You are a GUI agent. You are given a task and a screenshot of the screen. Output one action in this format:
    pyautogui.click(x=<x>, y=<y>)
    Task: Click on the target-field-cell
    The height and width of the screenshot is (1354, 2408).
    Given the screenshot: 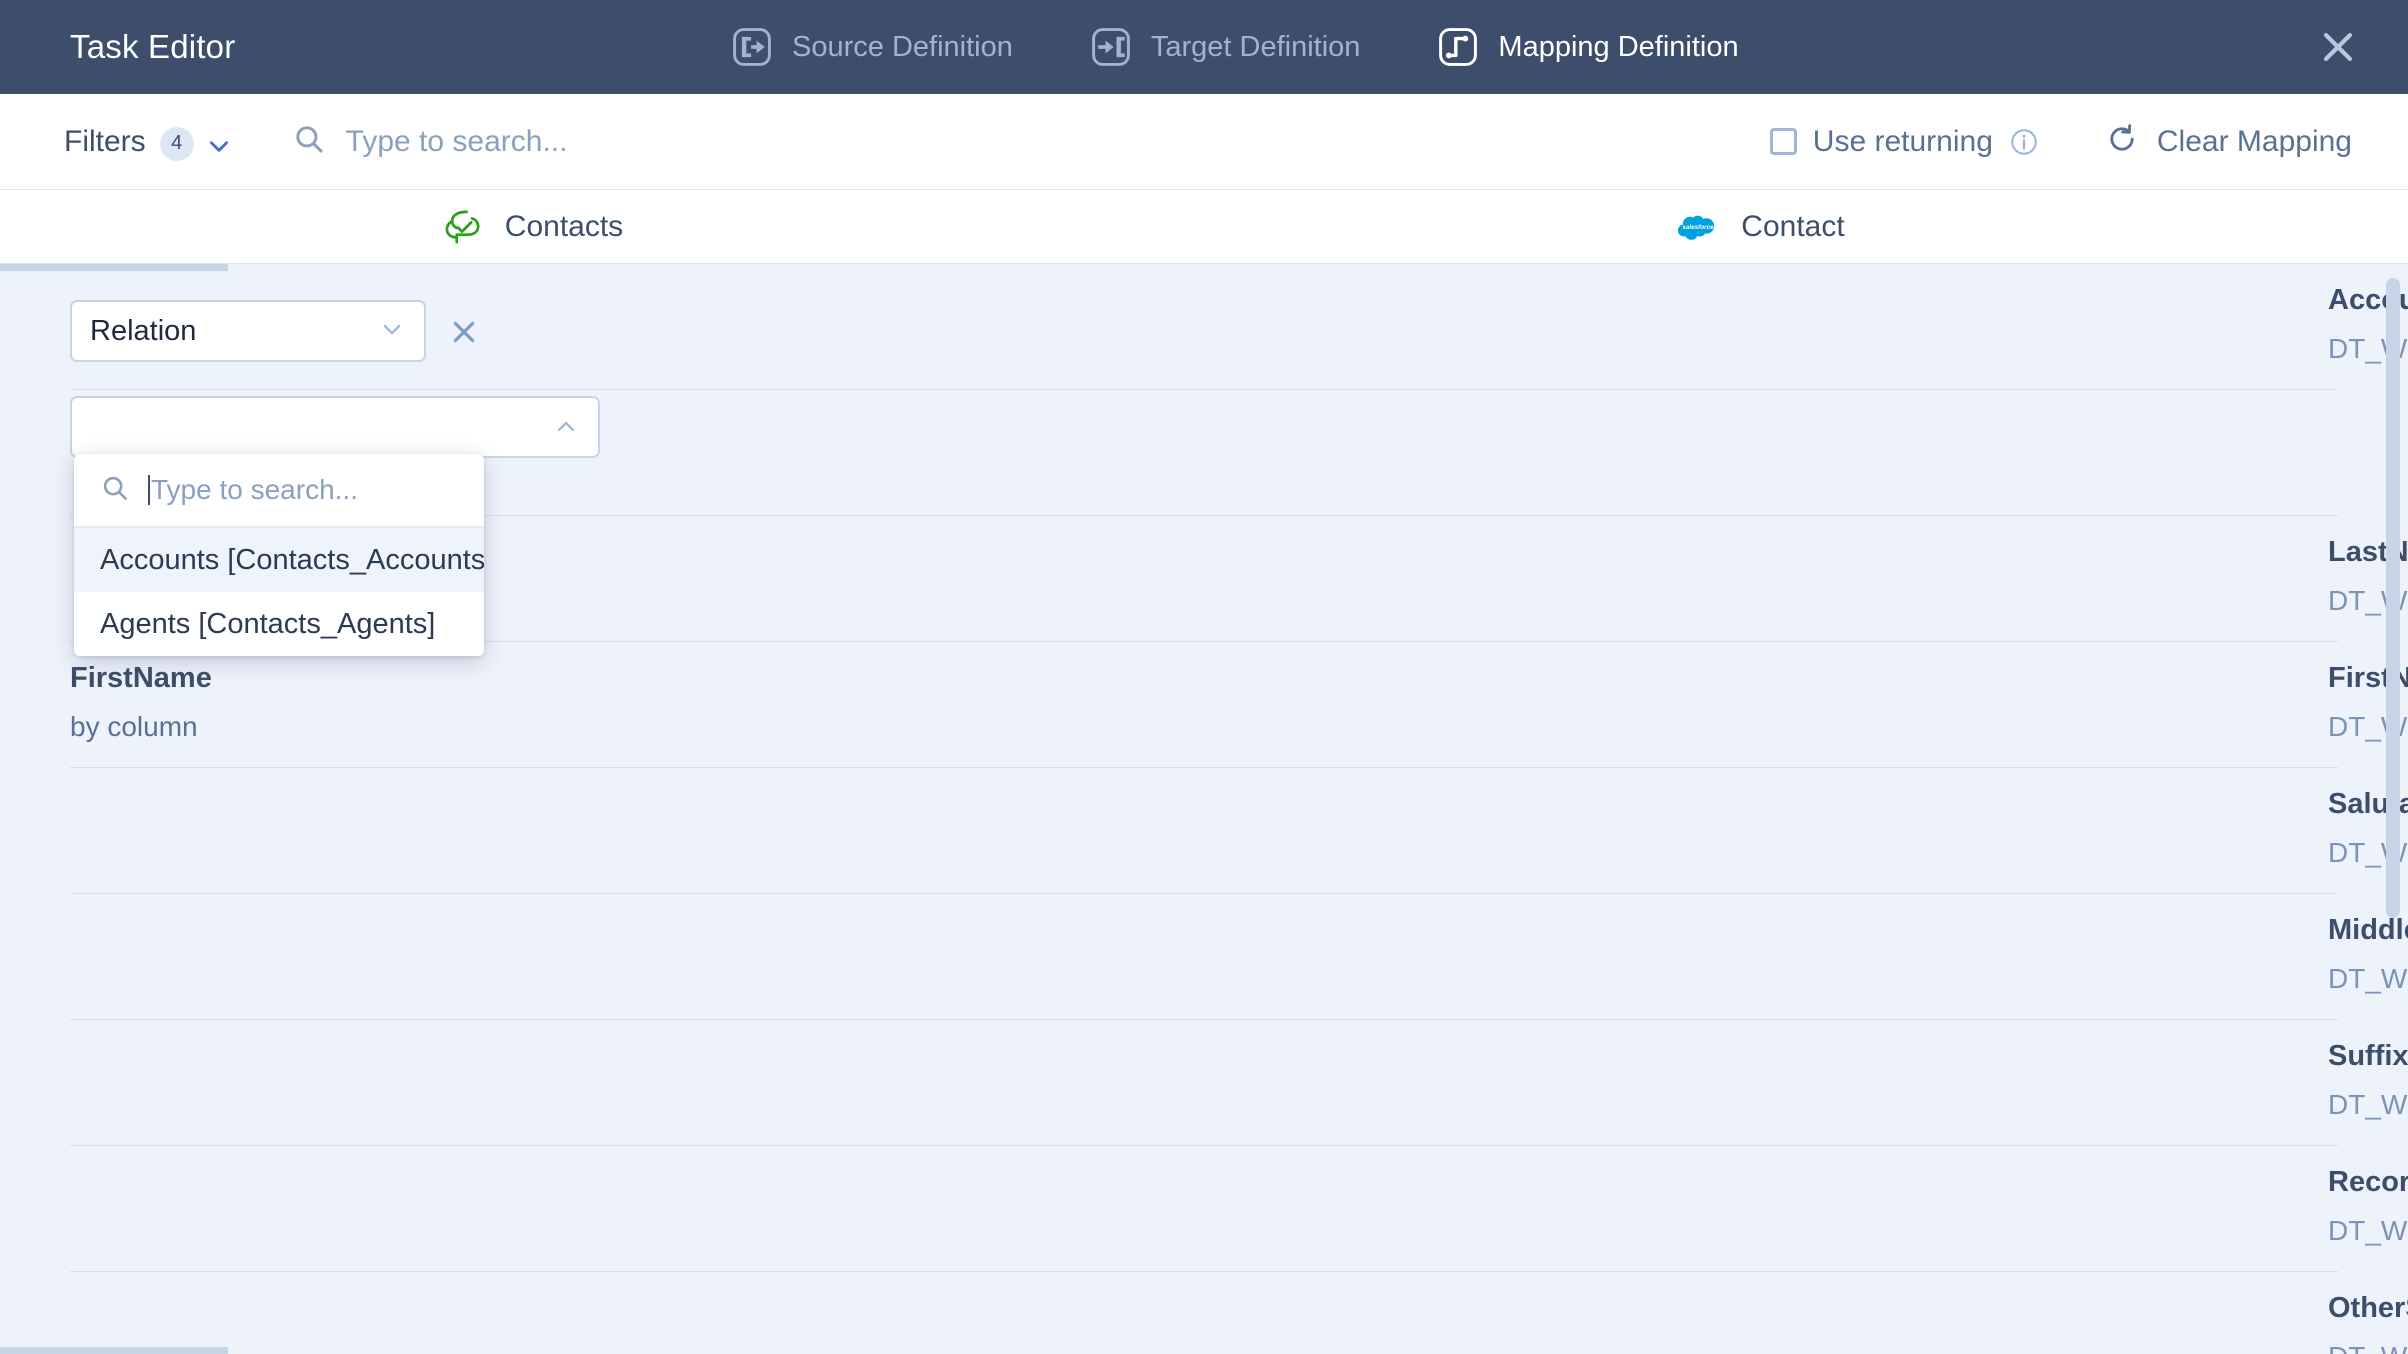 What is the action you would take?
    pyautogui.click(x=1771, y=452)
    